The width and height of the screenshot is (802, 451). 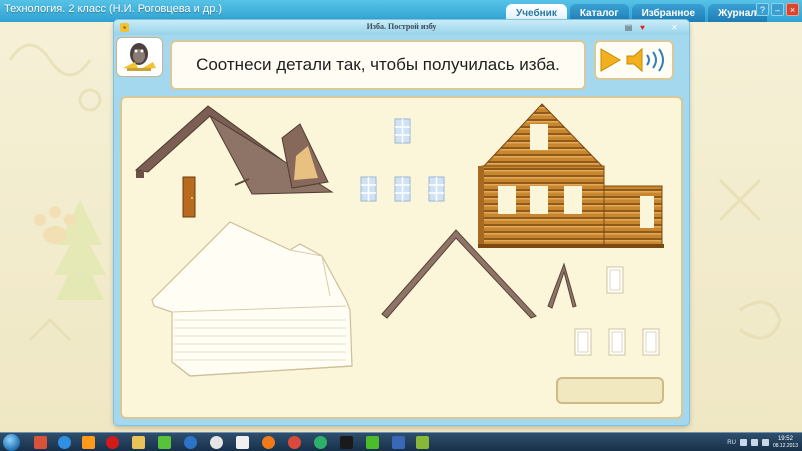 What do you see at coordinates (138, 442) in the screenshot?
I see `folder-icon` at bounding box center [138, 442].